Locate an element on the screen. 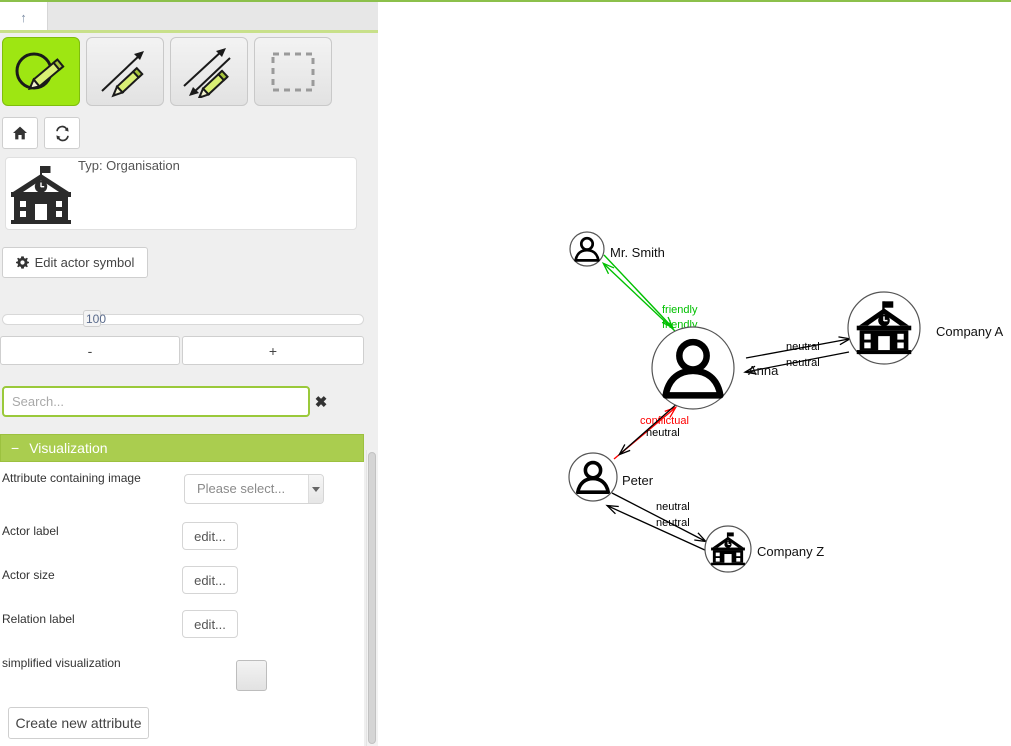 The width and height of the screenshot is (1011, 746). field-label-simplified-visualization: simplified visualization is located at coordinates (61, 663).